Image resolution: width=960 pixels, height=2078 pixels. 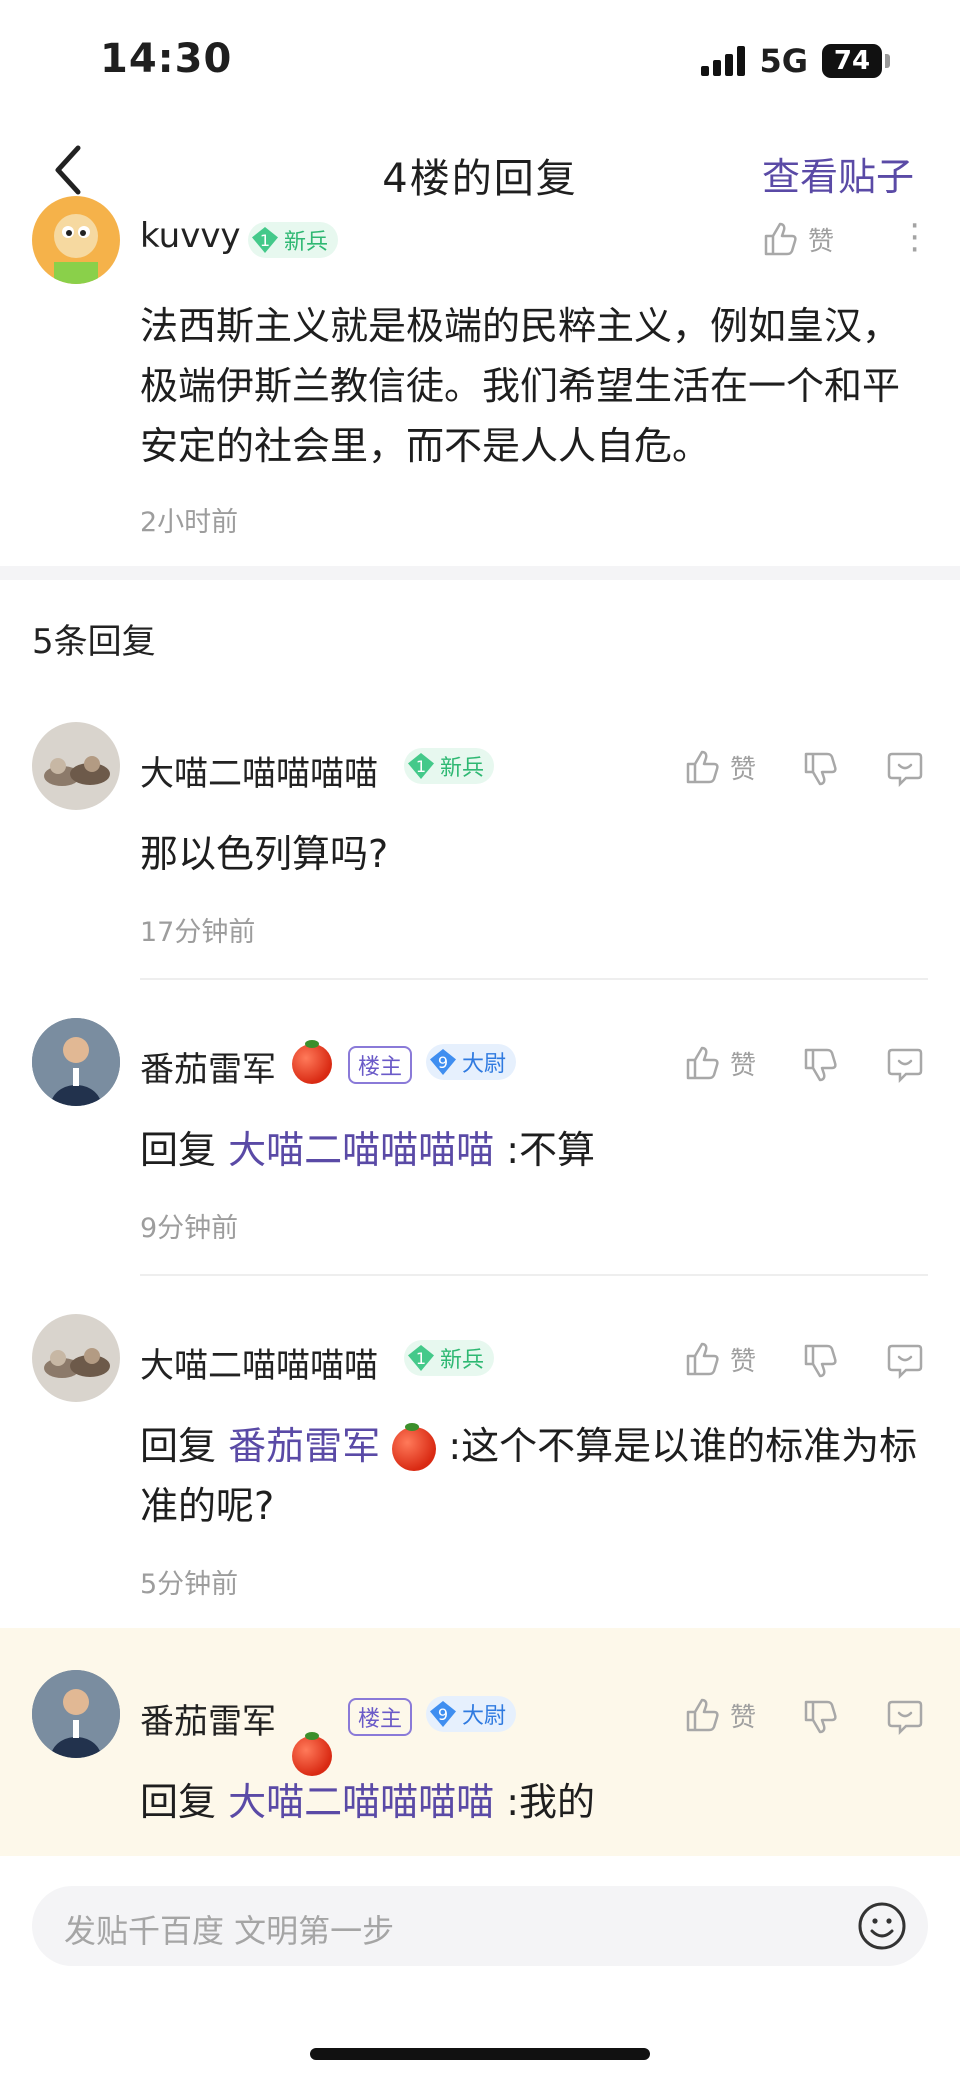 What do you see at coordinates (480, 2054) in the screenshot?
I see `home-indicator` at bounding box center [480, 2054].